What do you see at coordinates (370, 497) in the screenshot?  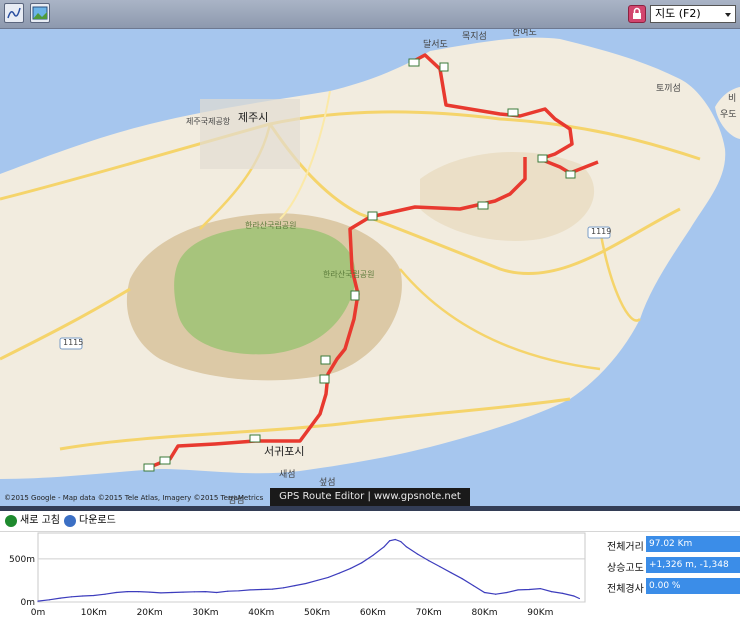 I see `brand-banner: GPS Route Editor | www.gpsnote.net` at bounding box center [370, 497].